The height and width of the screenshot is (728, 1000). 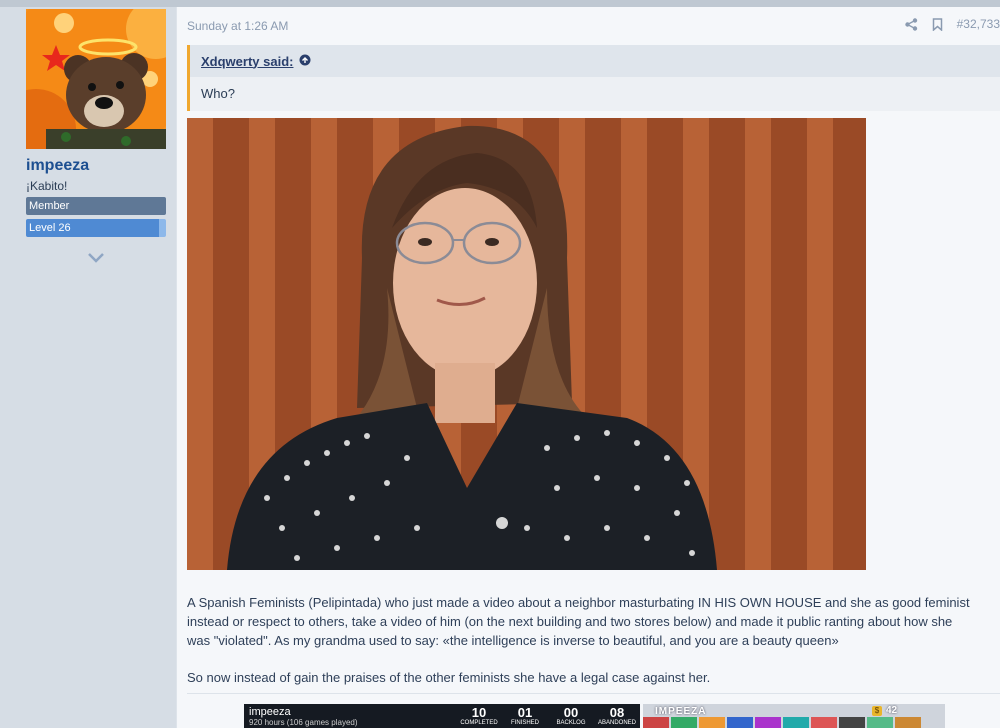 I want to click on signature-divider, so click(x=593, y=693).